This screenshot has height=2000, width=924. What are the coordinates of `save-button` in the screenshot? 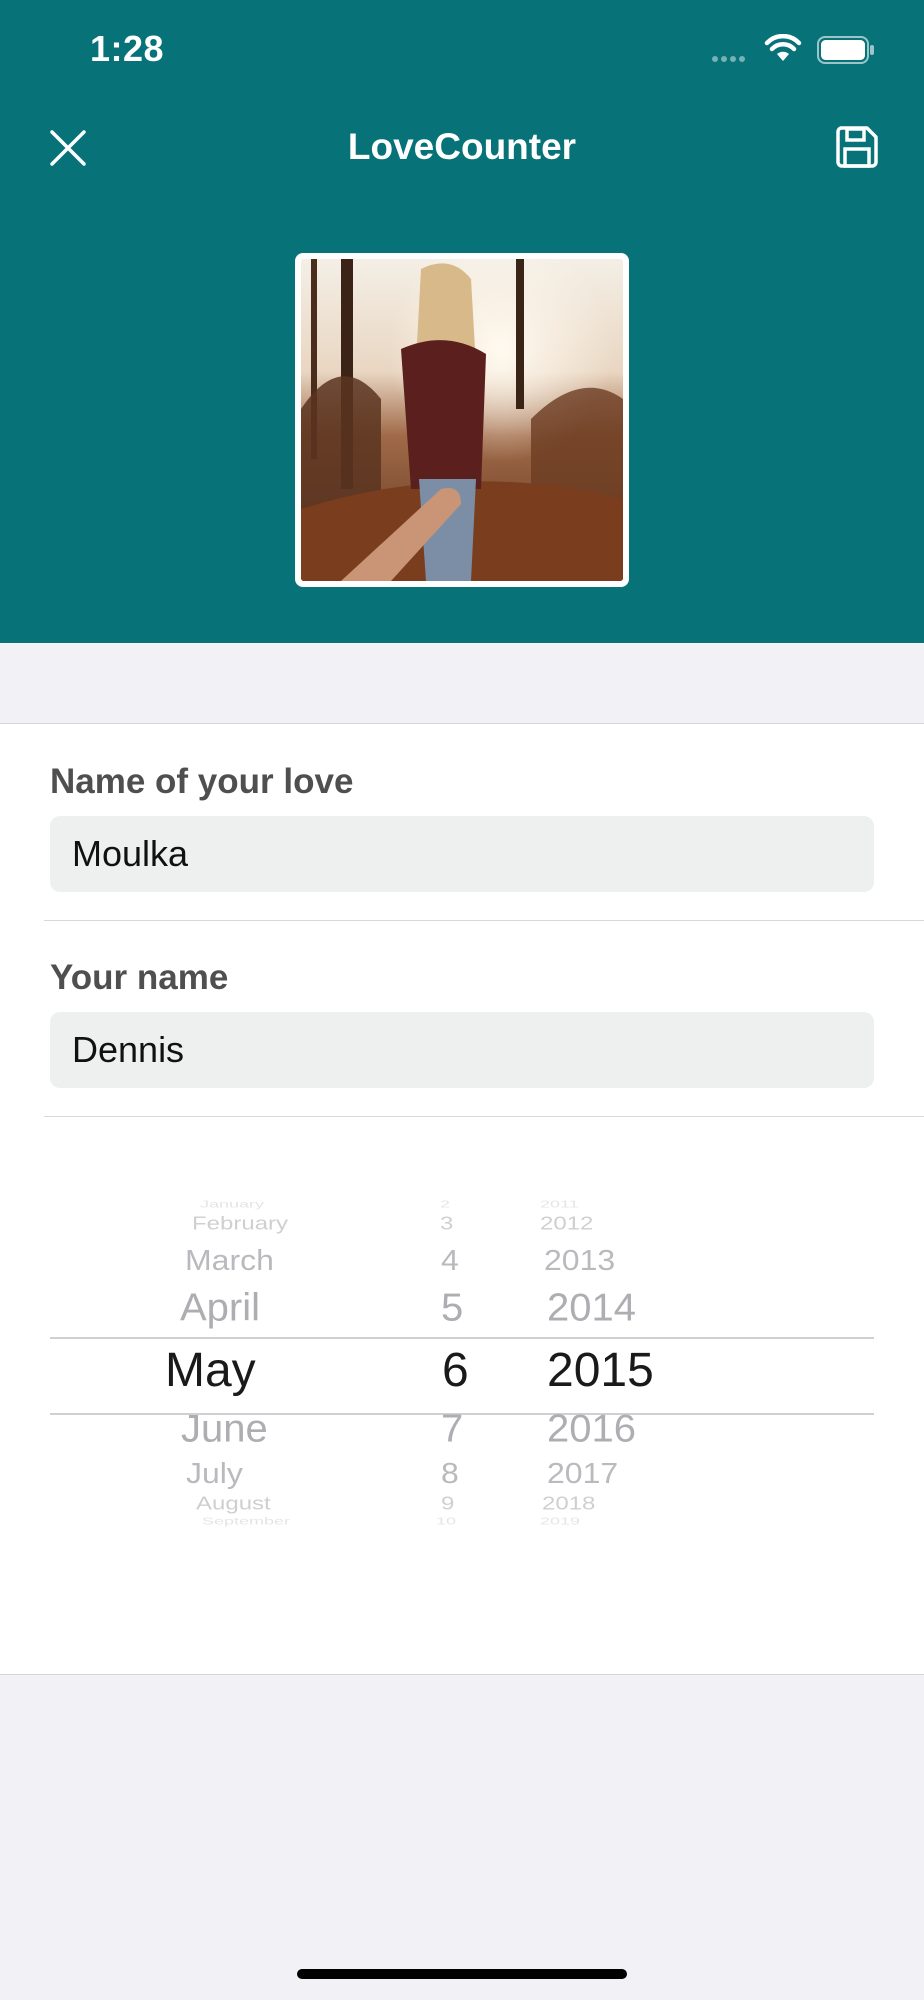 It's located at (857, 147).